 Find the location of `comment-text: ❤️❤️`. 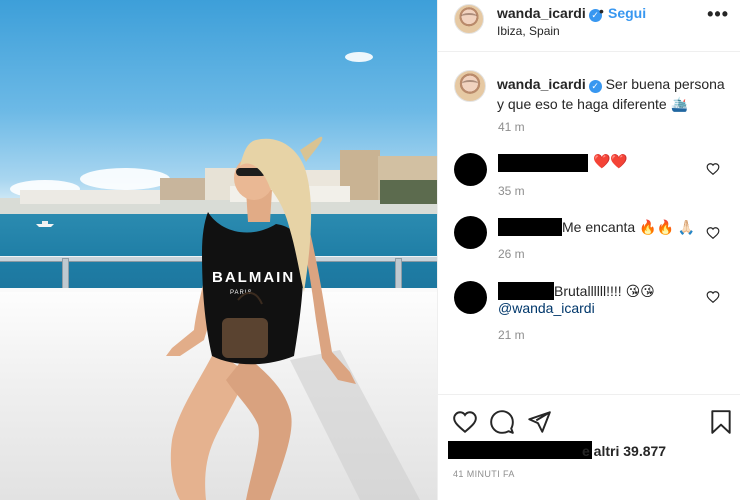

comment-text: ❤️❤️ is located at coordinates (610, 161).